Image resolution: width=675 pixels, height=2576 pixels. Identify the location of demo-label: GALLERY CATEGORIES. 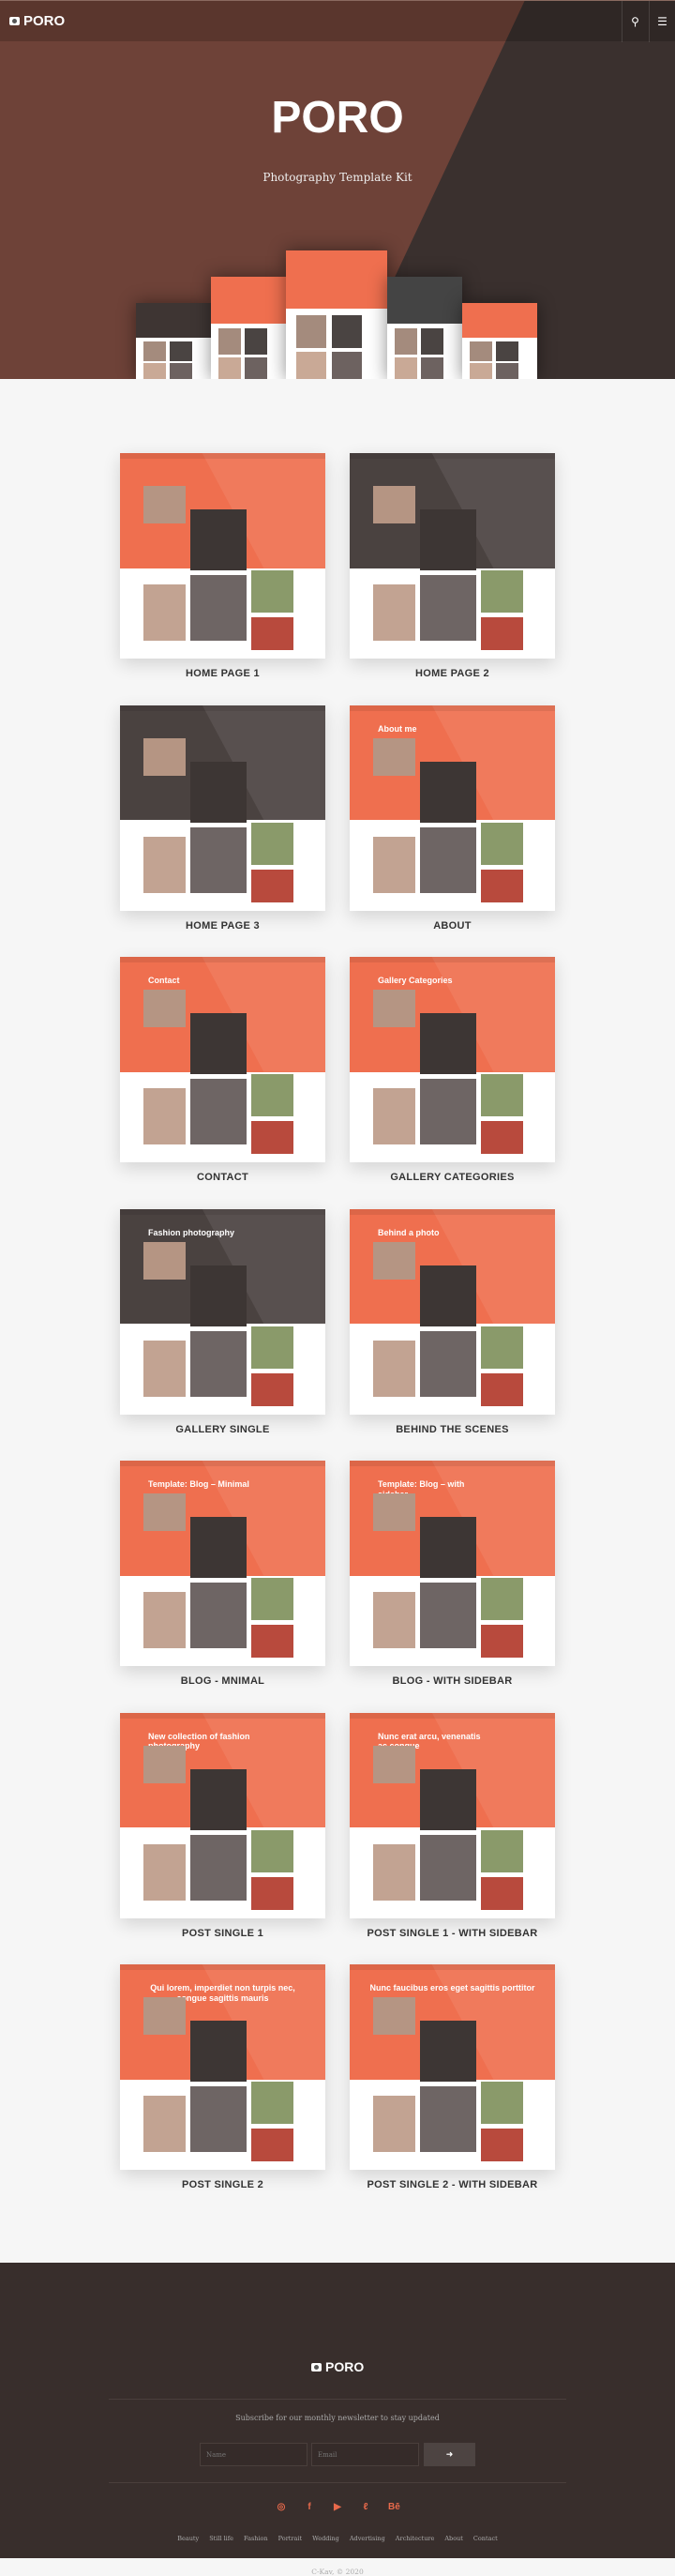
(452, 1177).